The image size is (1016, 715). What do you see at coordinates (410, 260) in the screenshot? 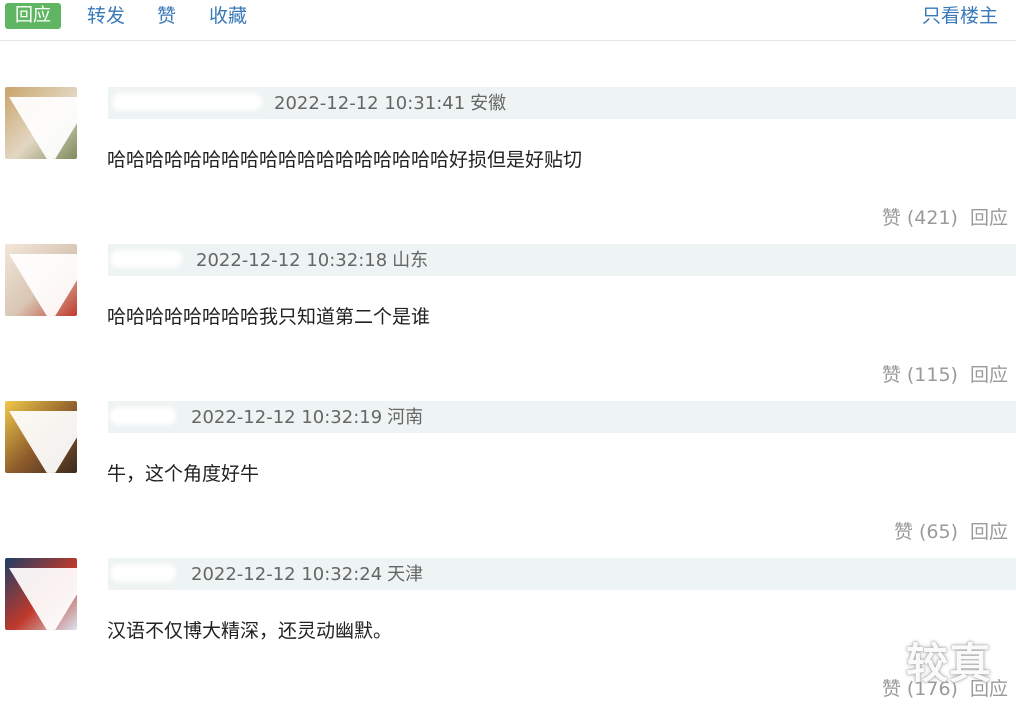
I see `comment-location: 山东` at bounding box center [410, 260].